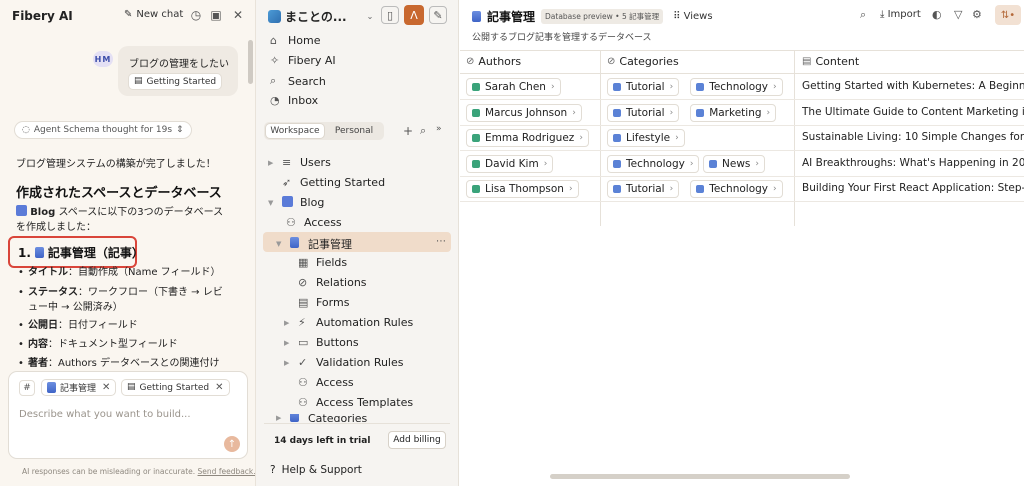  I want to click on close-icon: ✕, so click(238, 15).